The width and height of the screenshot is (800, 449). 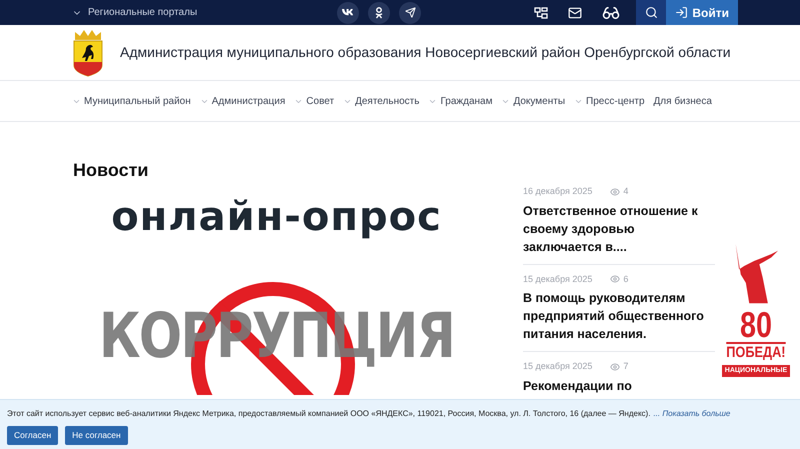 What do you see at coordinates (32, 435) in the screenshot?
I see `consent-button: Согласен` at bounding box center [32, 435].